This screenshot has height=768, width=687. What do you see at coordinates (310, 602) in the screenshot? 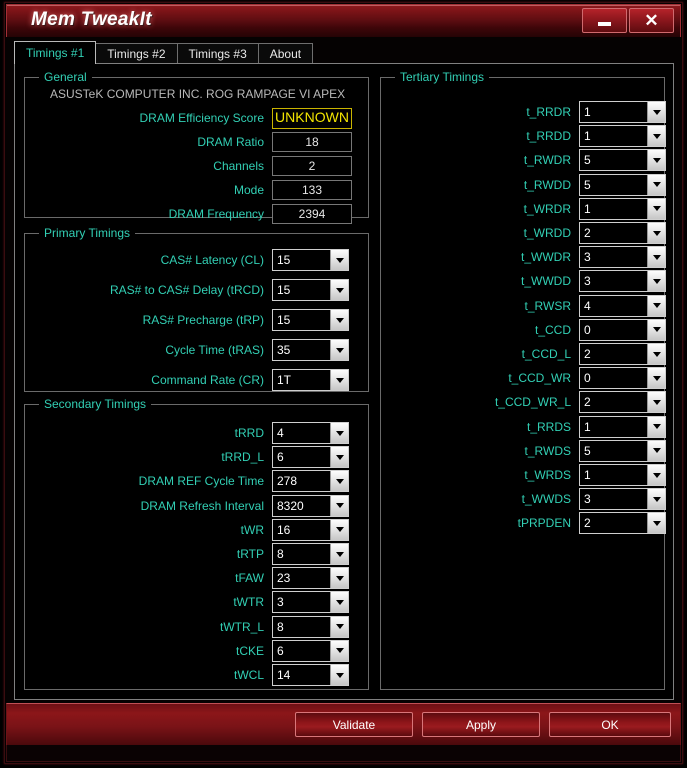
I see `timing-combobox-twtr: 3` at bounding box center [310, 602].